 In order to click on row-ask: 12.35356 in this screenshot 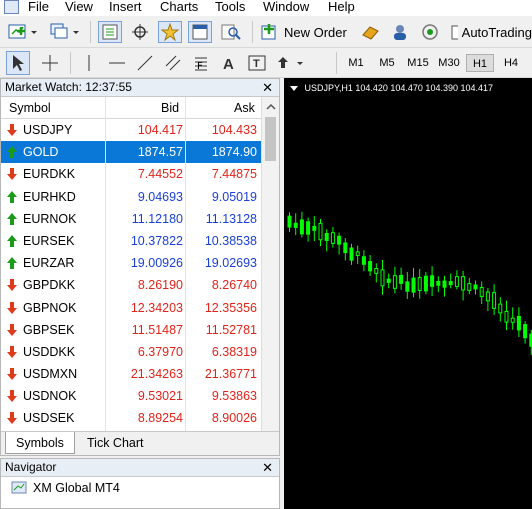, I will do `click(230, 307)`.